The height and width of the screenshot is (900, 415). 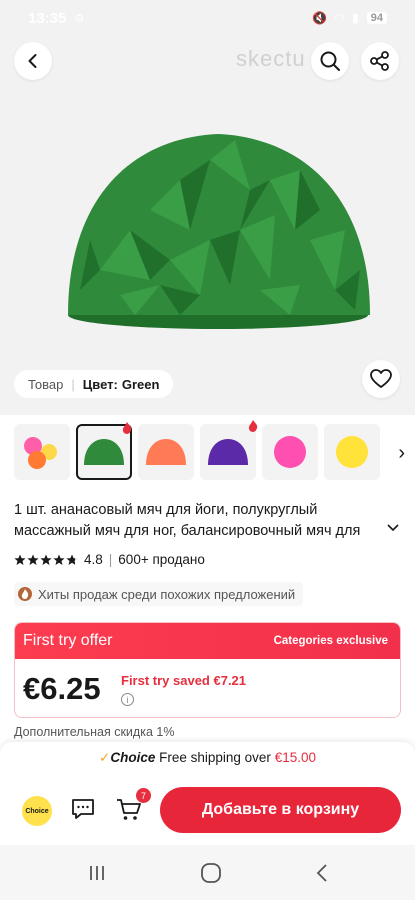 What do you see at coordinates (47, 18) in the screenshot?
I see `status-time: 13:35` at bounding box center [47, 18].